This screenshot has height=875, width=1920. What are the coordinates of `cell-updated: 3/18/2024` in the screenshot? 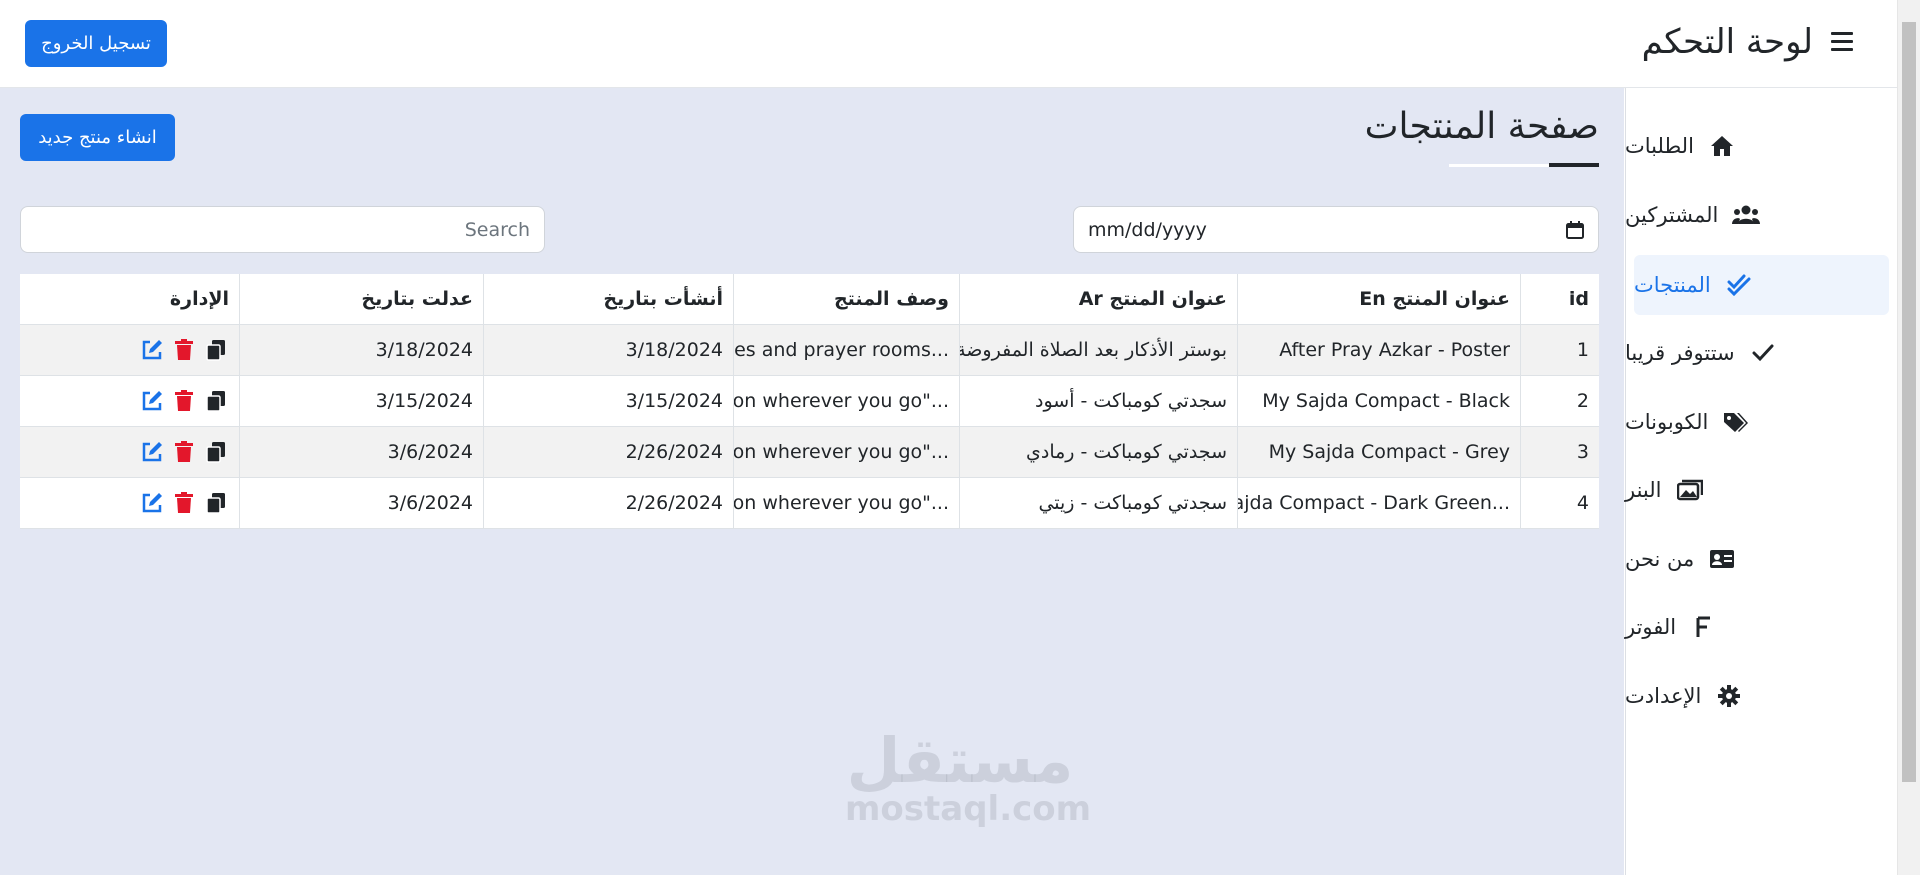 It's located at (361, 350).